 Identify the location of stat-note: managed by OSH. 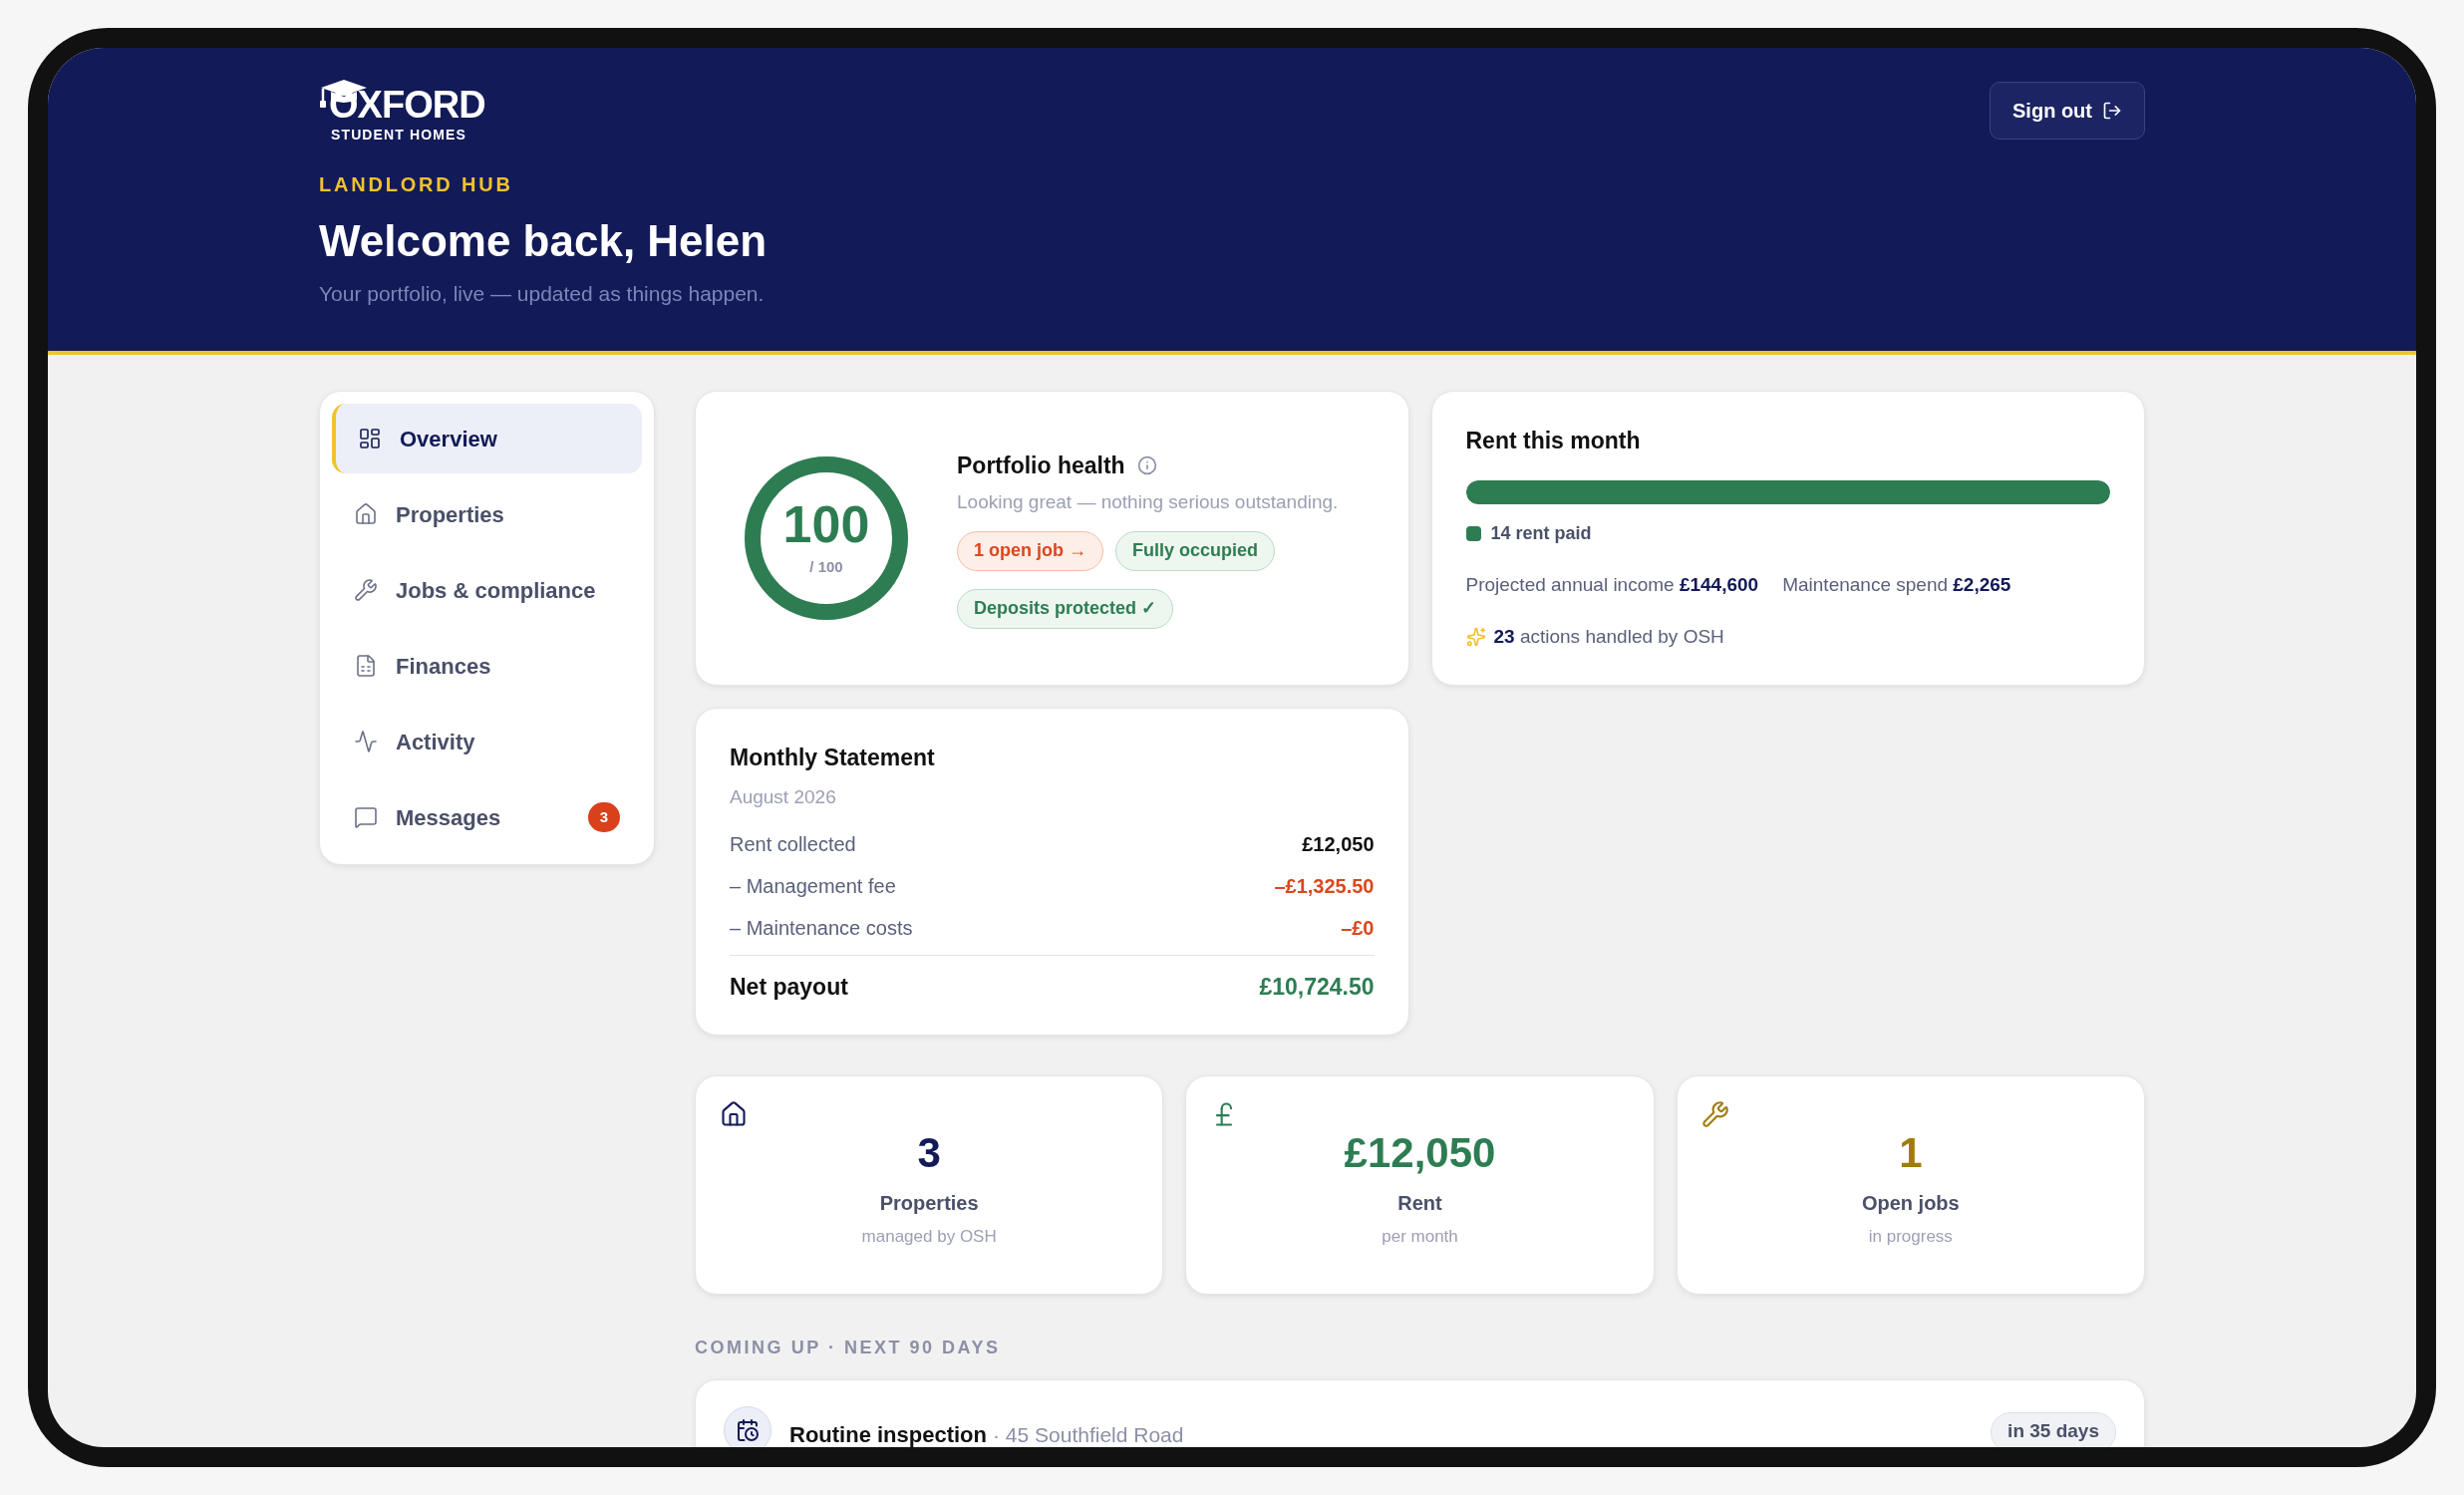
(929, 1237).